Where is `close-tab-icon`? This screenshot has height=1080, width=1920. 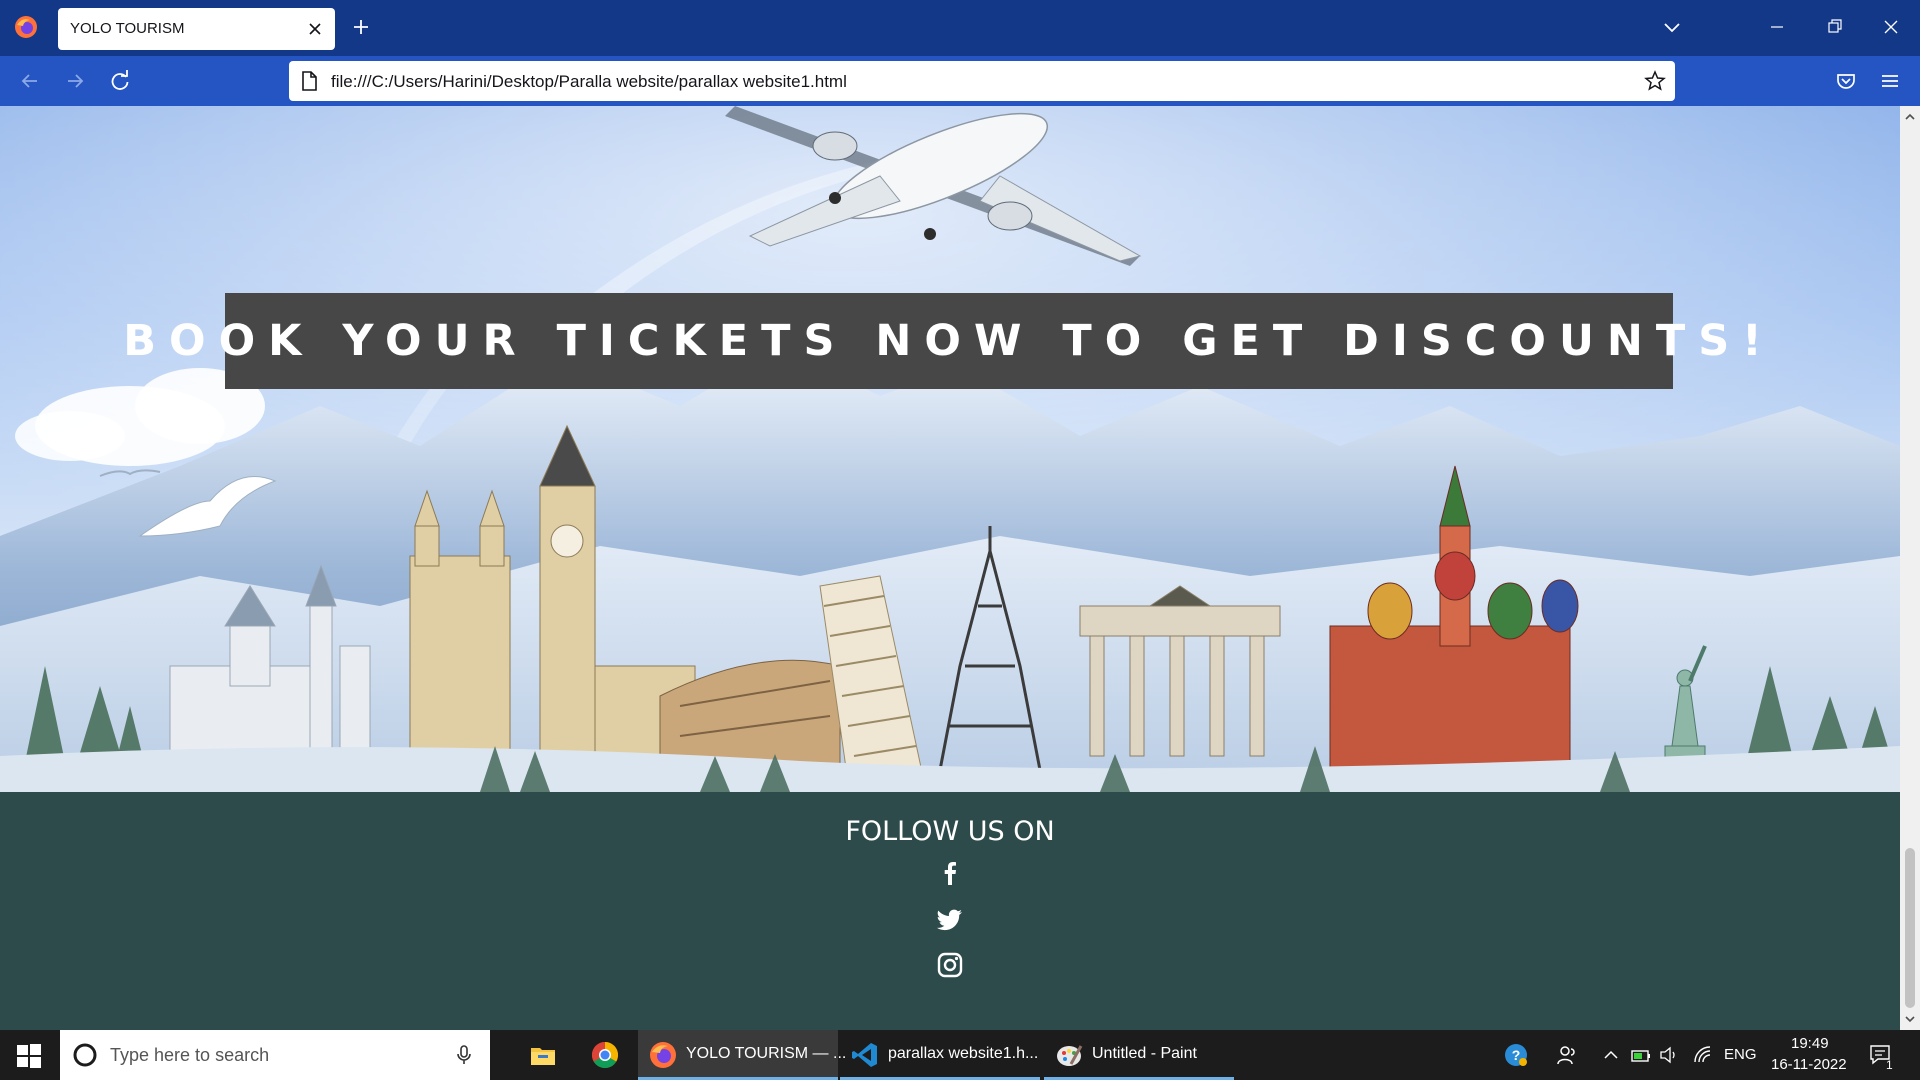 close-tab-icon is located at coordinates (315, 29).